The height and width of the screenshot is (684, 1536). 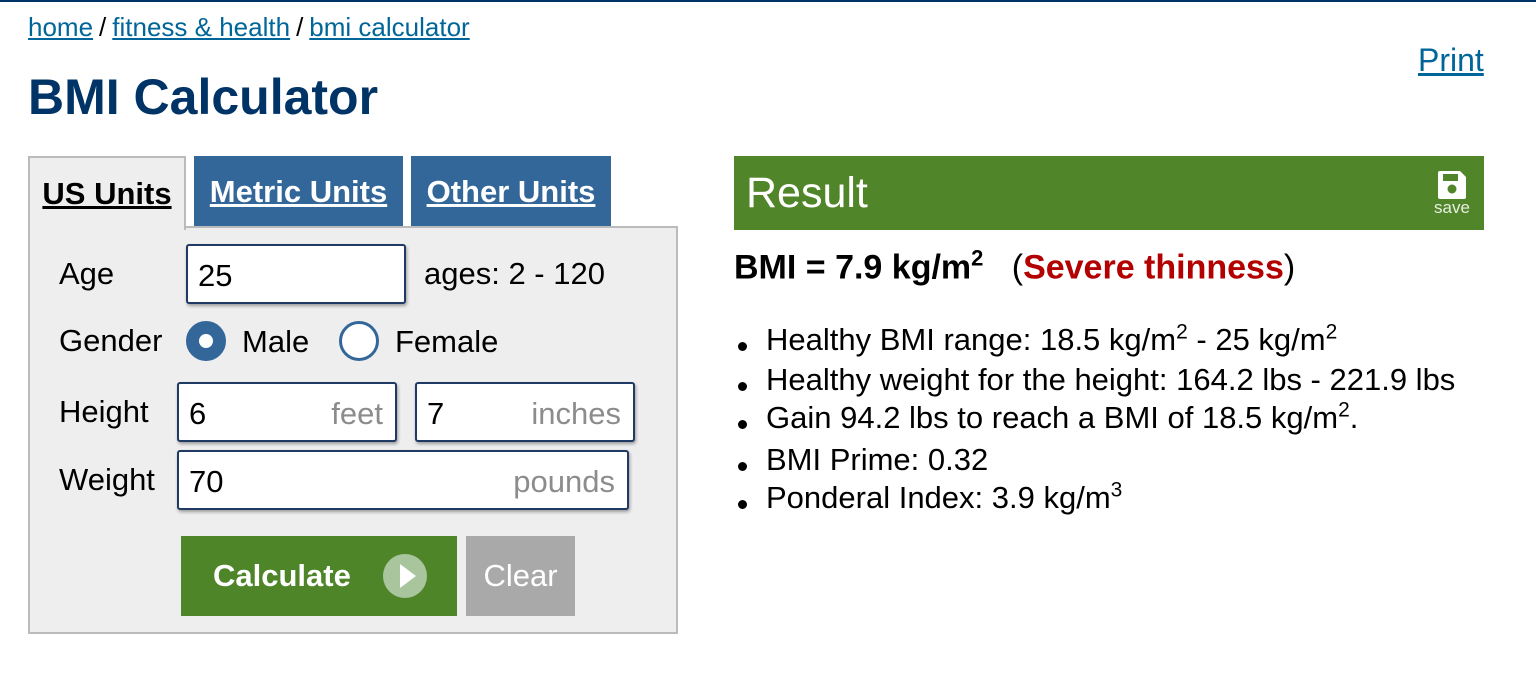 I want to click on age-label: Age, so click(x=87, y=273).